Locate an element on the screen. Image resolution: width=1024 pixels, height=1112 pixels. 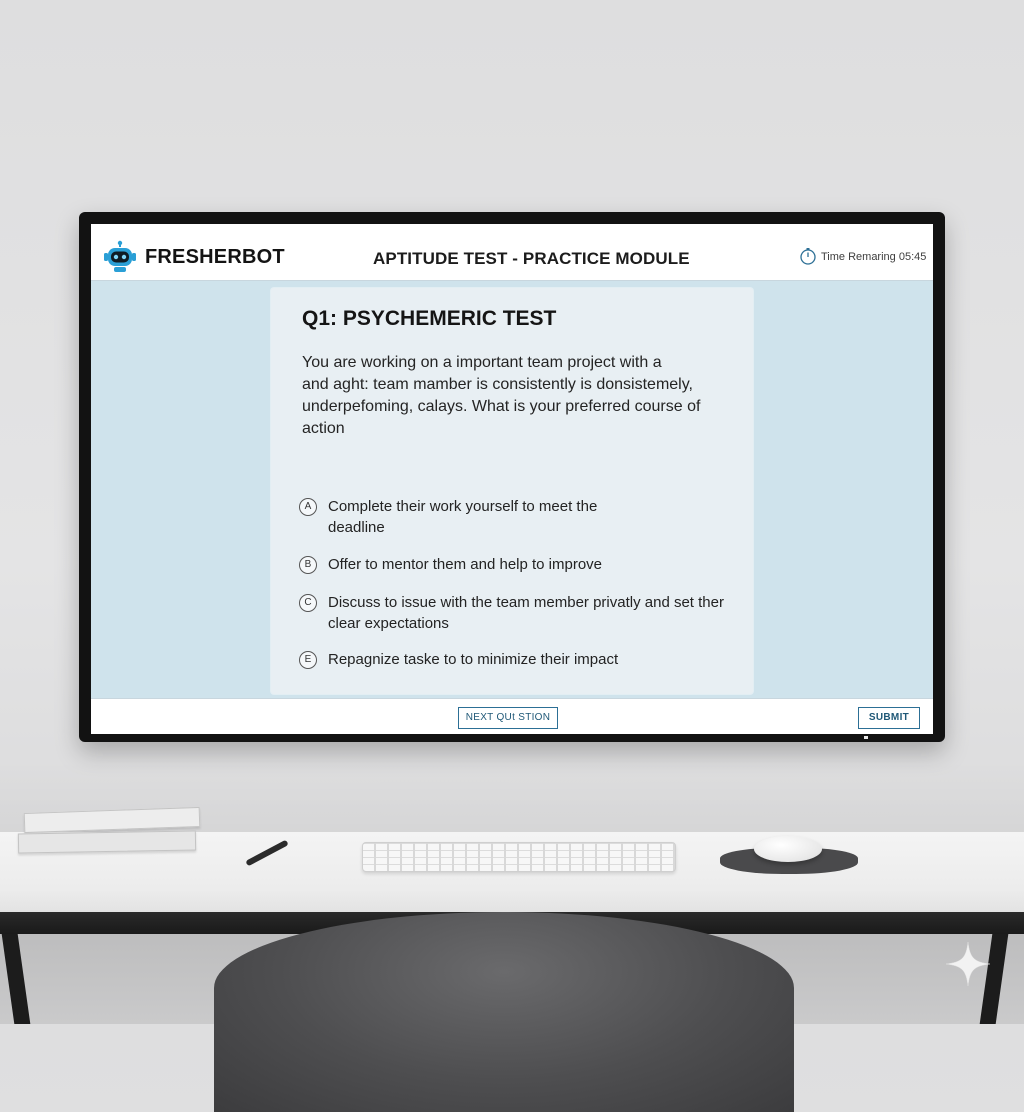
option-label: Offer to mentor them and help to improve is located at coordinates (543, 564).